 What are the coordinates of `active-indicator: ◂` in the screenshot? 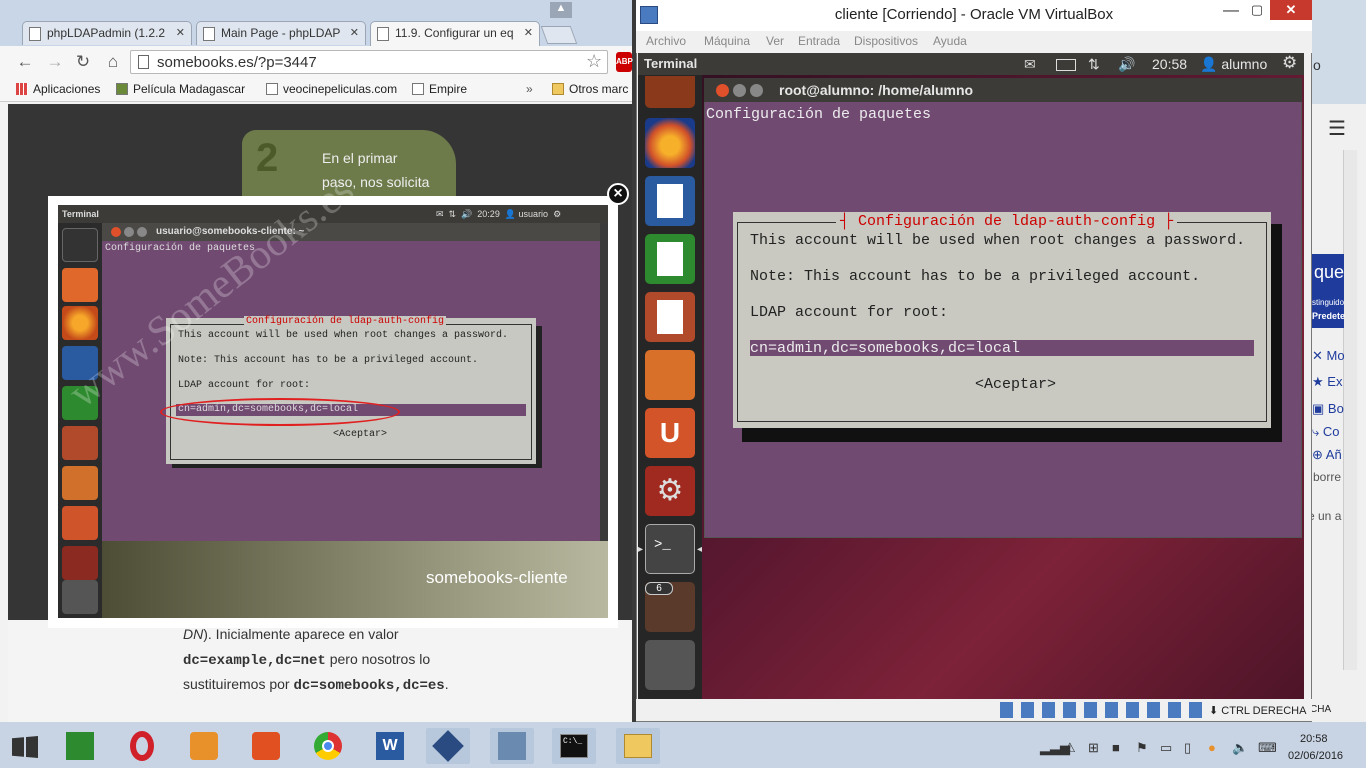 It's located at (700, 549).